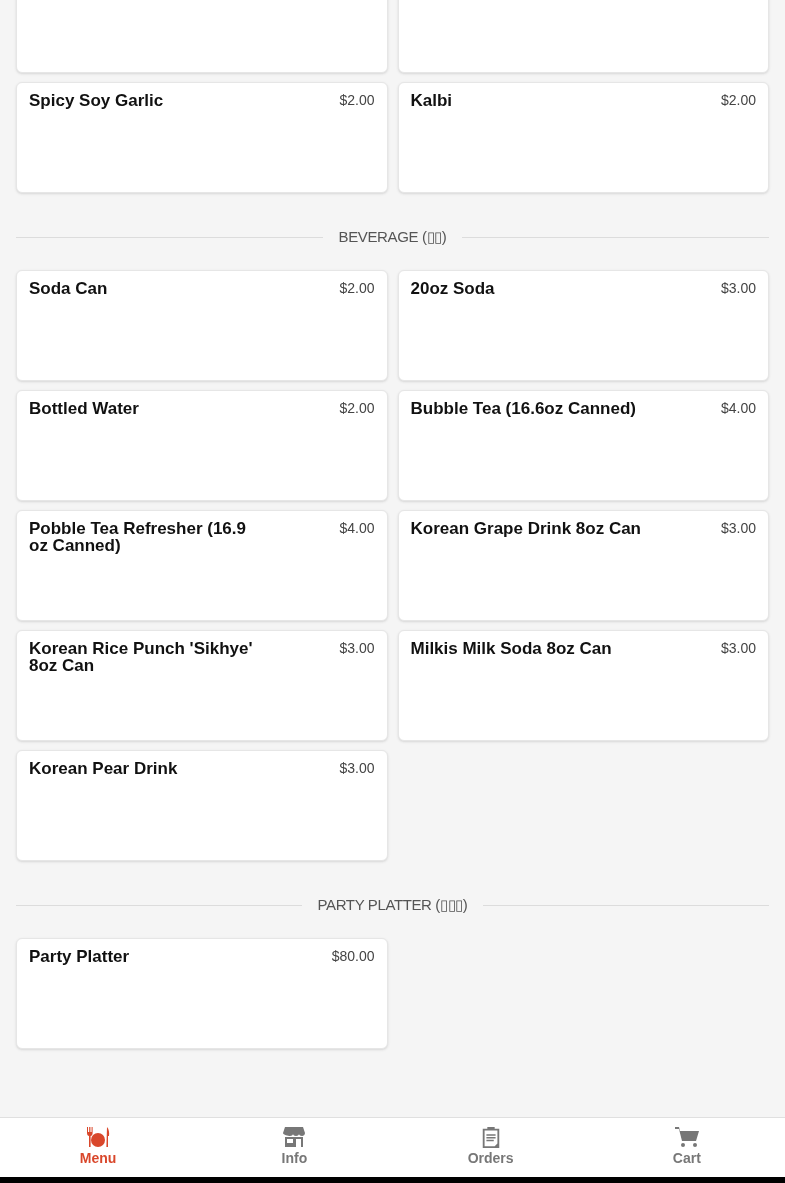 This screenshot has width=785, height=1183. What do you see at coordinates (202, 325) in the screenshot?
I see `menu-item-card: Soda Can $2.00` at bounding box center [202, 325].